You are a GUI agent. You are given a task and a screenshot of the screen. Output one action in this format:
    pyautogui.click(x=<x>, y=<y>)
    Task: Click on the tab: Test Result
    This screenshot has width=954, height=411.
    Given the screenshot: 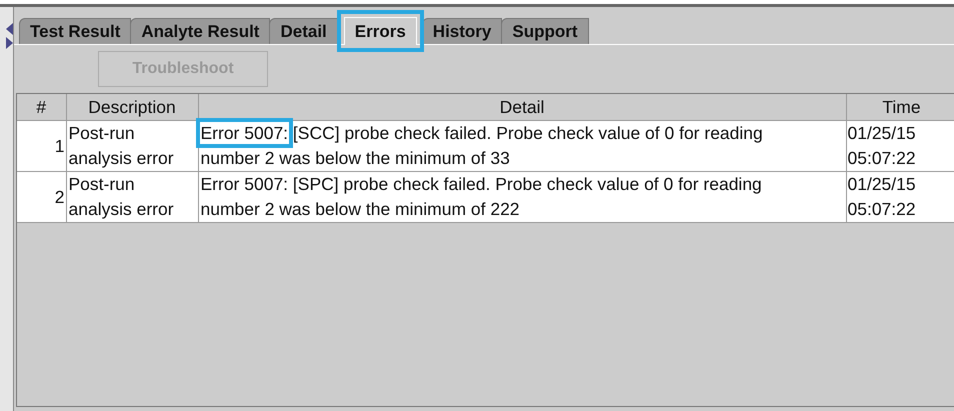 What is the action you would take?
    pyautogui.click(x=75, y=31)
    